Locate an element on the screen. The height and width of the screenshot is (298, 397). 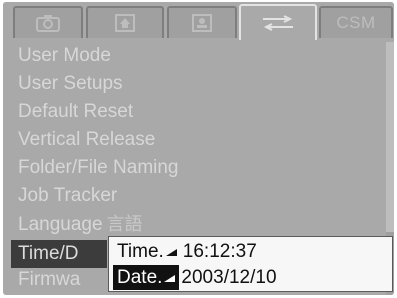
tab-setup is located at coordinates (278, 22).